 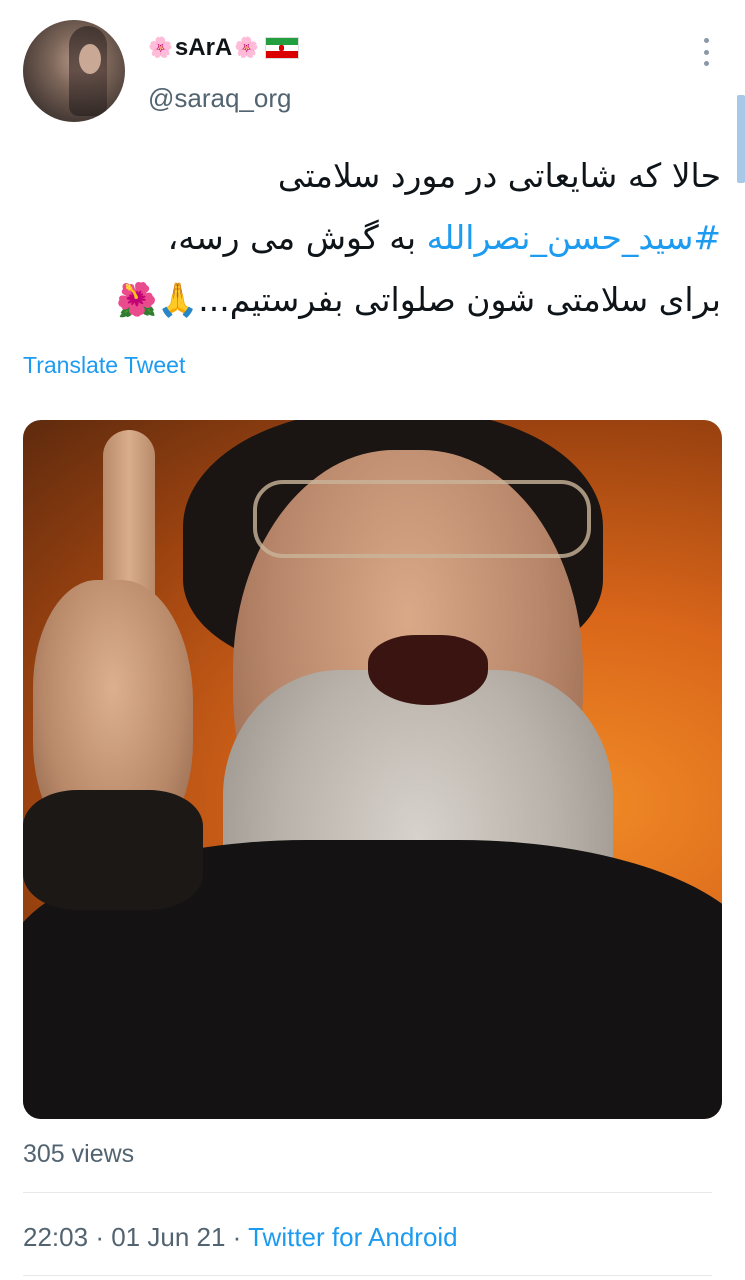 I want to click on author-handle: @saraq_org, so click(x=219, y=98).